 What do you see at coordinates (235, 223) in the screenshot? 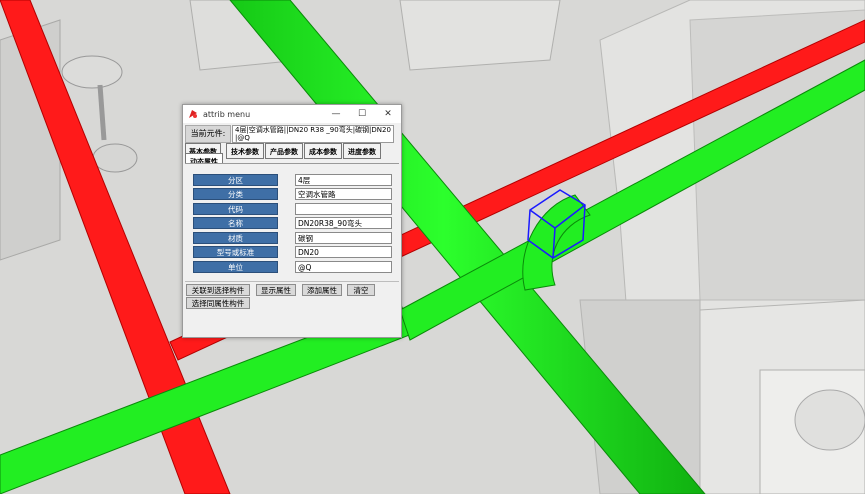
I see `field-label: 名称` at bounding box center [235, 223].